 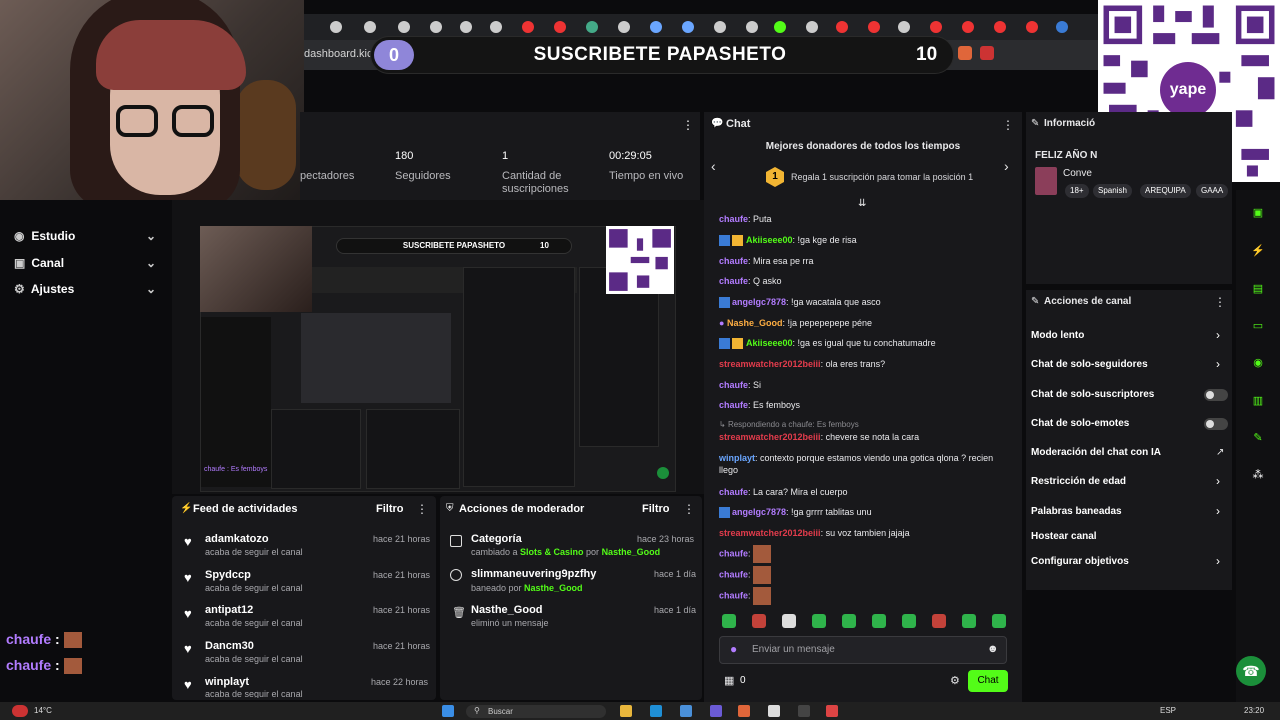 I want to click on mod-menu-icon: ⋮, so click(x=689, y=509).